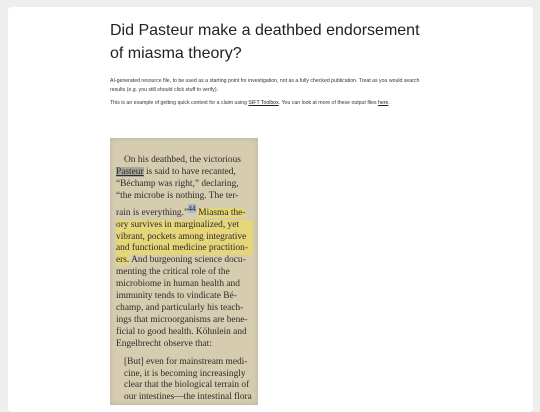 This screenshot has width=540, height=412. I want to click on excerpt-line: immunity tends to vindicate Bé-, so click(176, 296).